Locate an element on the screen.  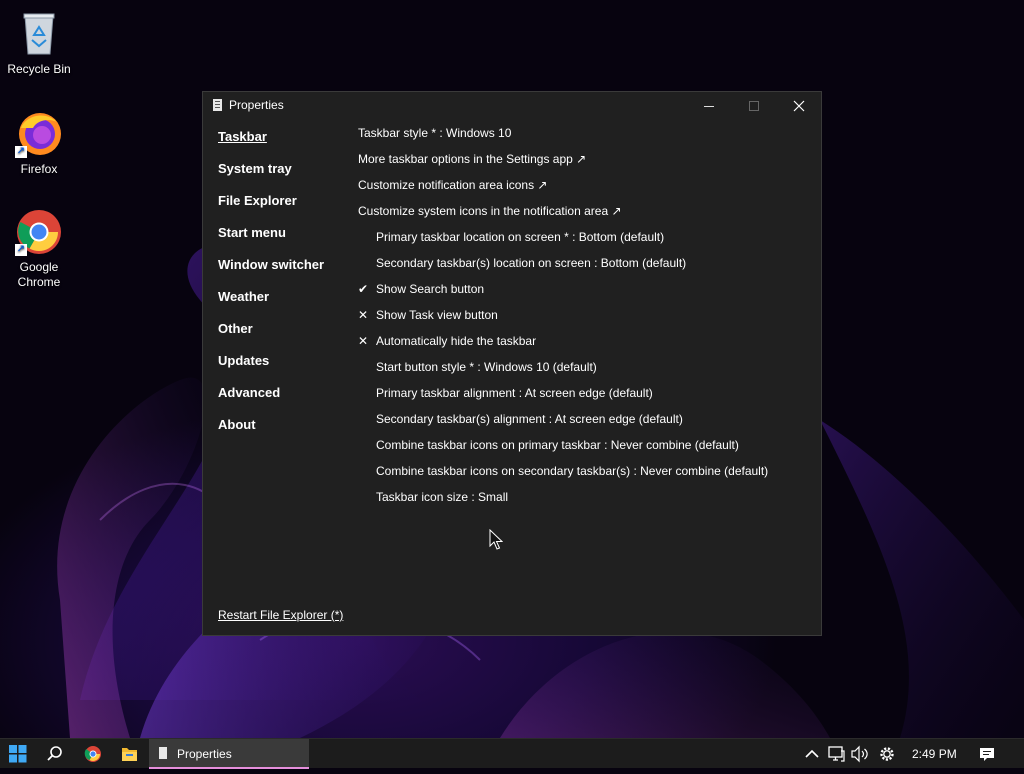
setting-customize-notification-icons-link: Customize notification area icons ↗ is located at coordinates (583, 191).